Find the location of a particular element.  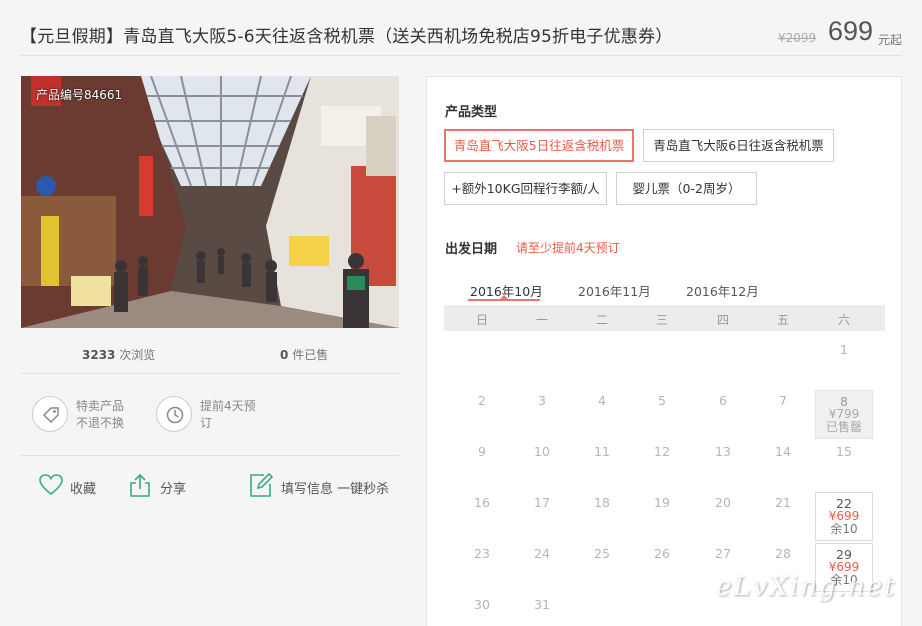

stats-bar: 3233 次浏览 0 件已售 is located at coordinates (210, 357).